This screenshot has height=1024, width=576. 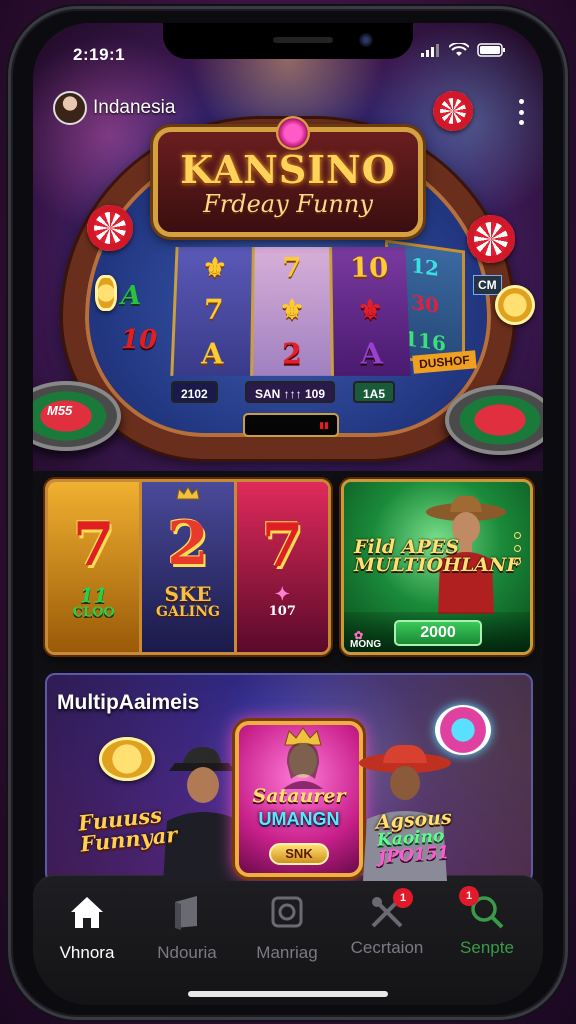 I want to click on symbol-a: A, so click(x=131, y=296).